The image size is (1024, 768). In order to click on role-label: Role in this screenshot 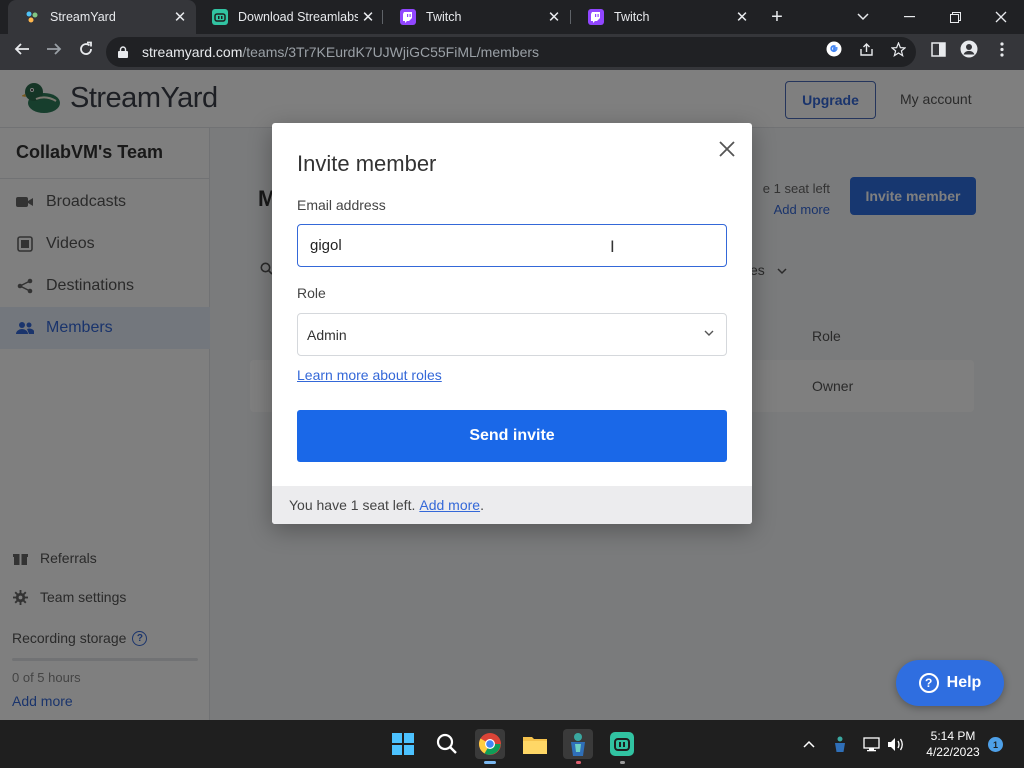, I will do `click(311, 293)`.